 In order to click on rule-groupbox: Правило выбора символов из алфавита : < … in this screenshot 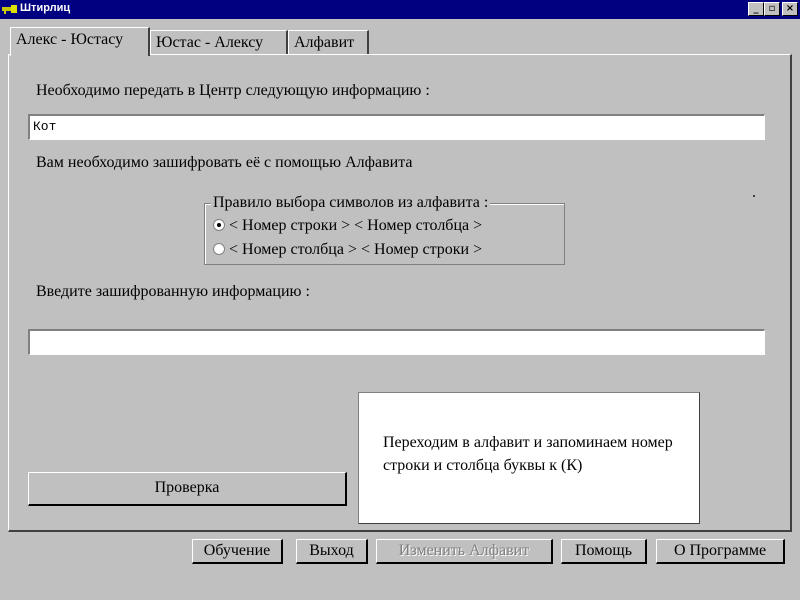, I will do `click(384, 229)`.